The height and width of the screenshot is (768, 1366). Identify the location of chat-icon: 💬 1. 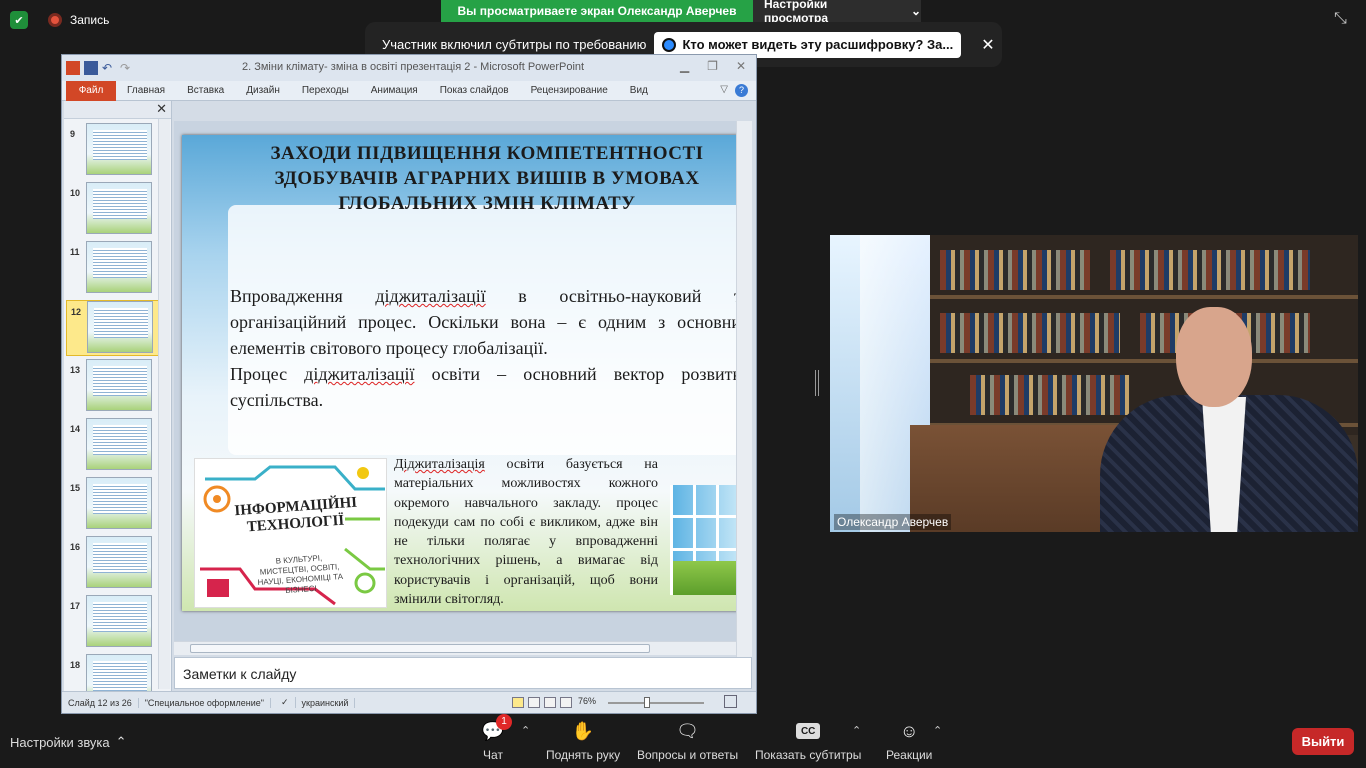
(496, 728).